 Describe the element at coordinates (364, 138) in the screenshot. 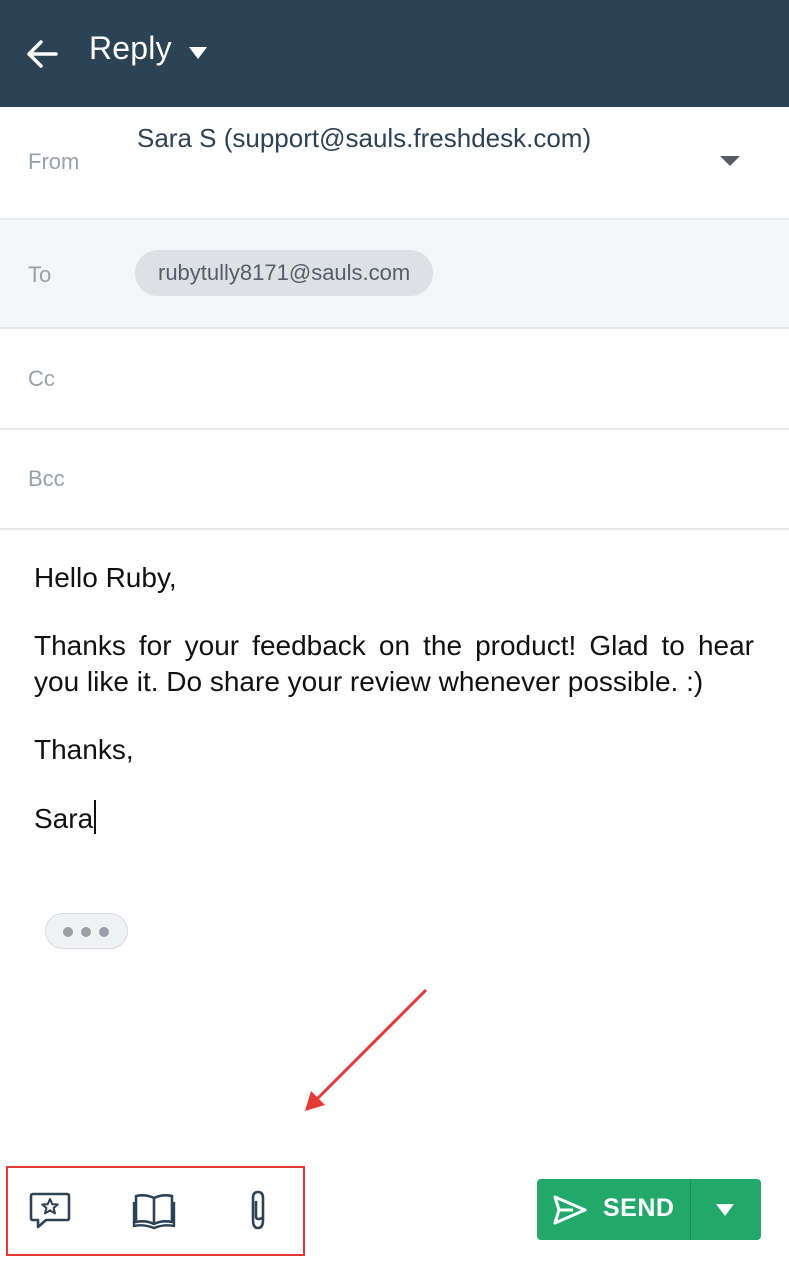

I see `from-value: Sara S (support@sauls.freshdesk.com)` at that location.